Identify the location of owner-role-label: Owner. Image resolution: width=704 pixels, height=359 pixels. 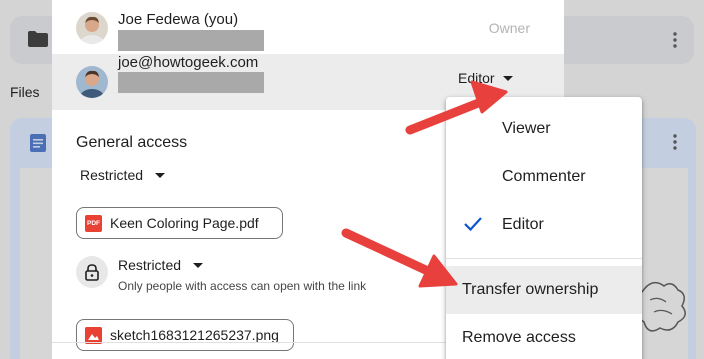
(509, 28).